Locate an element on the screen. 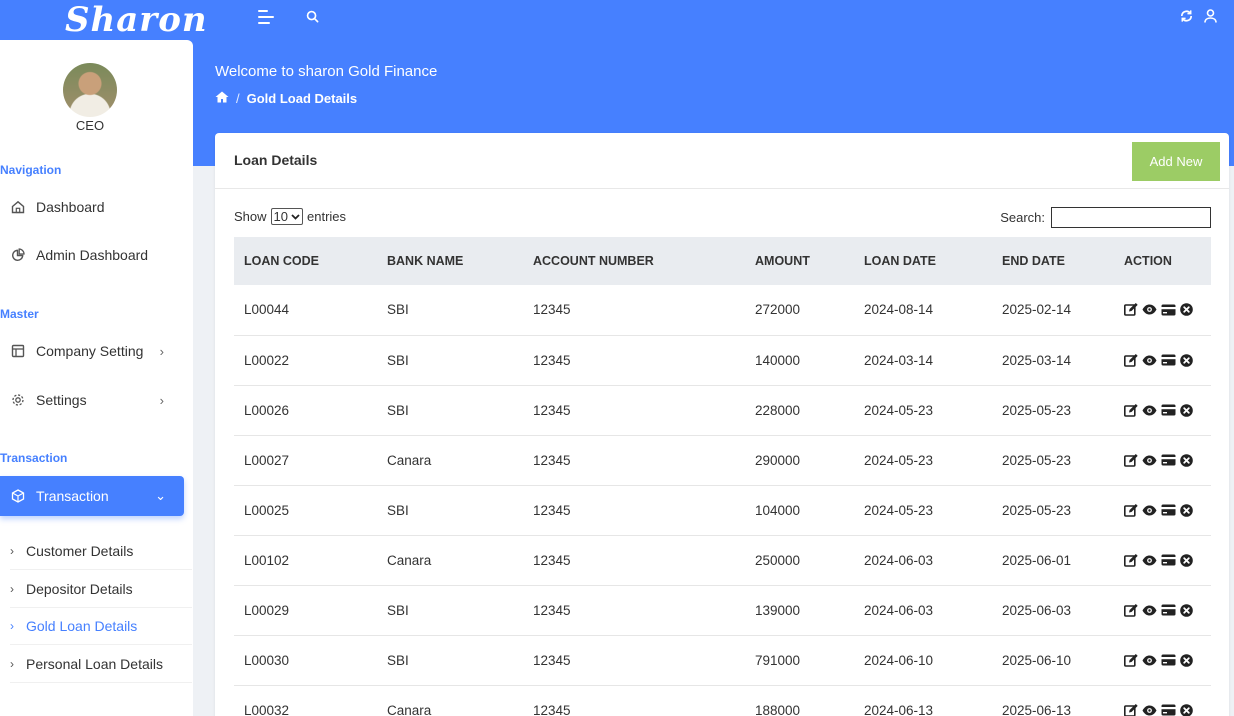 The width and height of the screenshot is (1234, 716). sidebar-subitem-personal-loan-details: › Personal Loan Details is located at coordinates (101, 664).